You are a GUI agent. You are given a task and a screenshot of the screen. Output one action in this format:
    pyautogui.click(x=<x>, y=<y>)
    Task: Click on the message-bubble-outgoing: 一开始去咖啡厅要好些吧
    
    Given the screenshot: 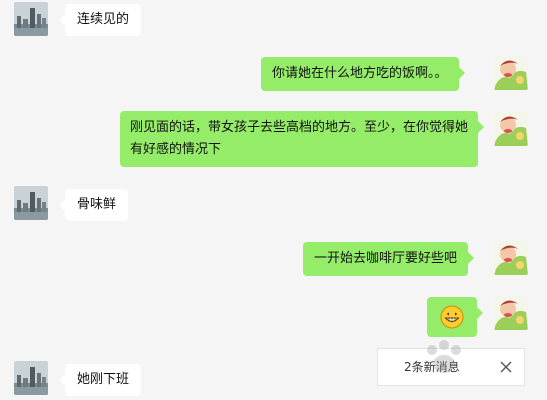 What is the action you would take?
    pyautogui.click(x=389, y=259)
    